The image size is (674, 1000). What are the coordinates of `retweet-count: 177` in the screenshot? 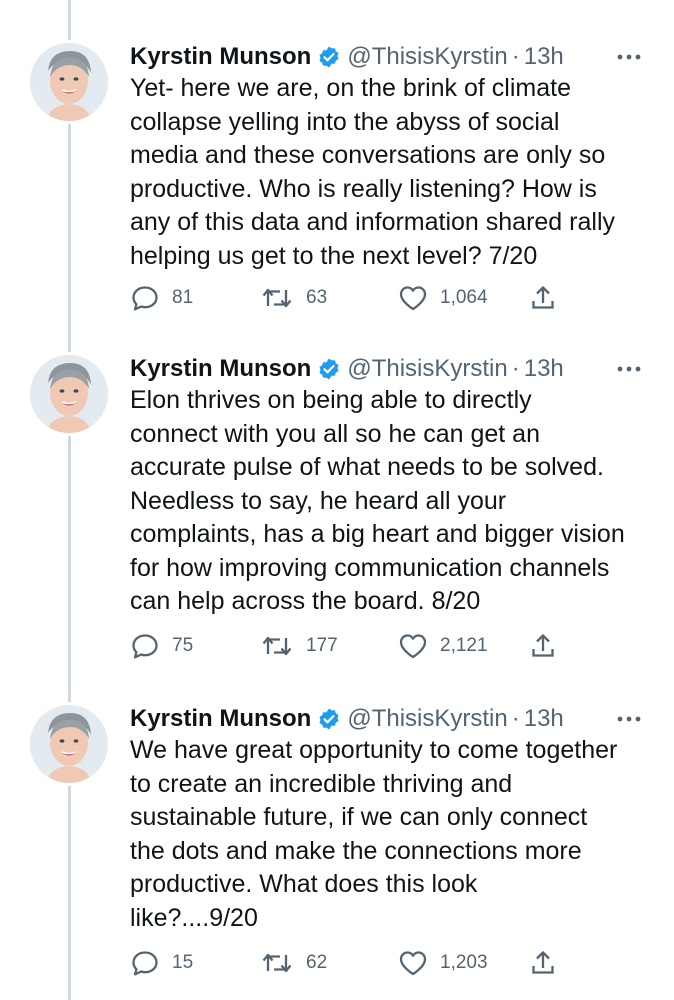 It's located at (322, 645).